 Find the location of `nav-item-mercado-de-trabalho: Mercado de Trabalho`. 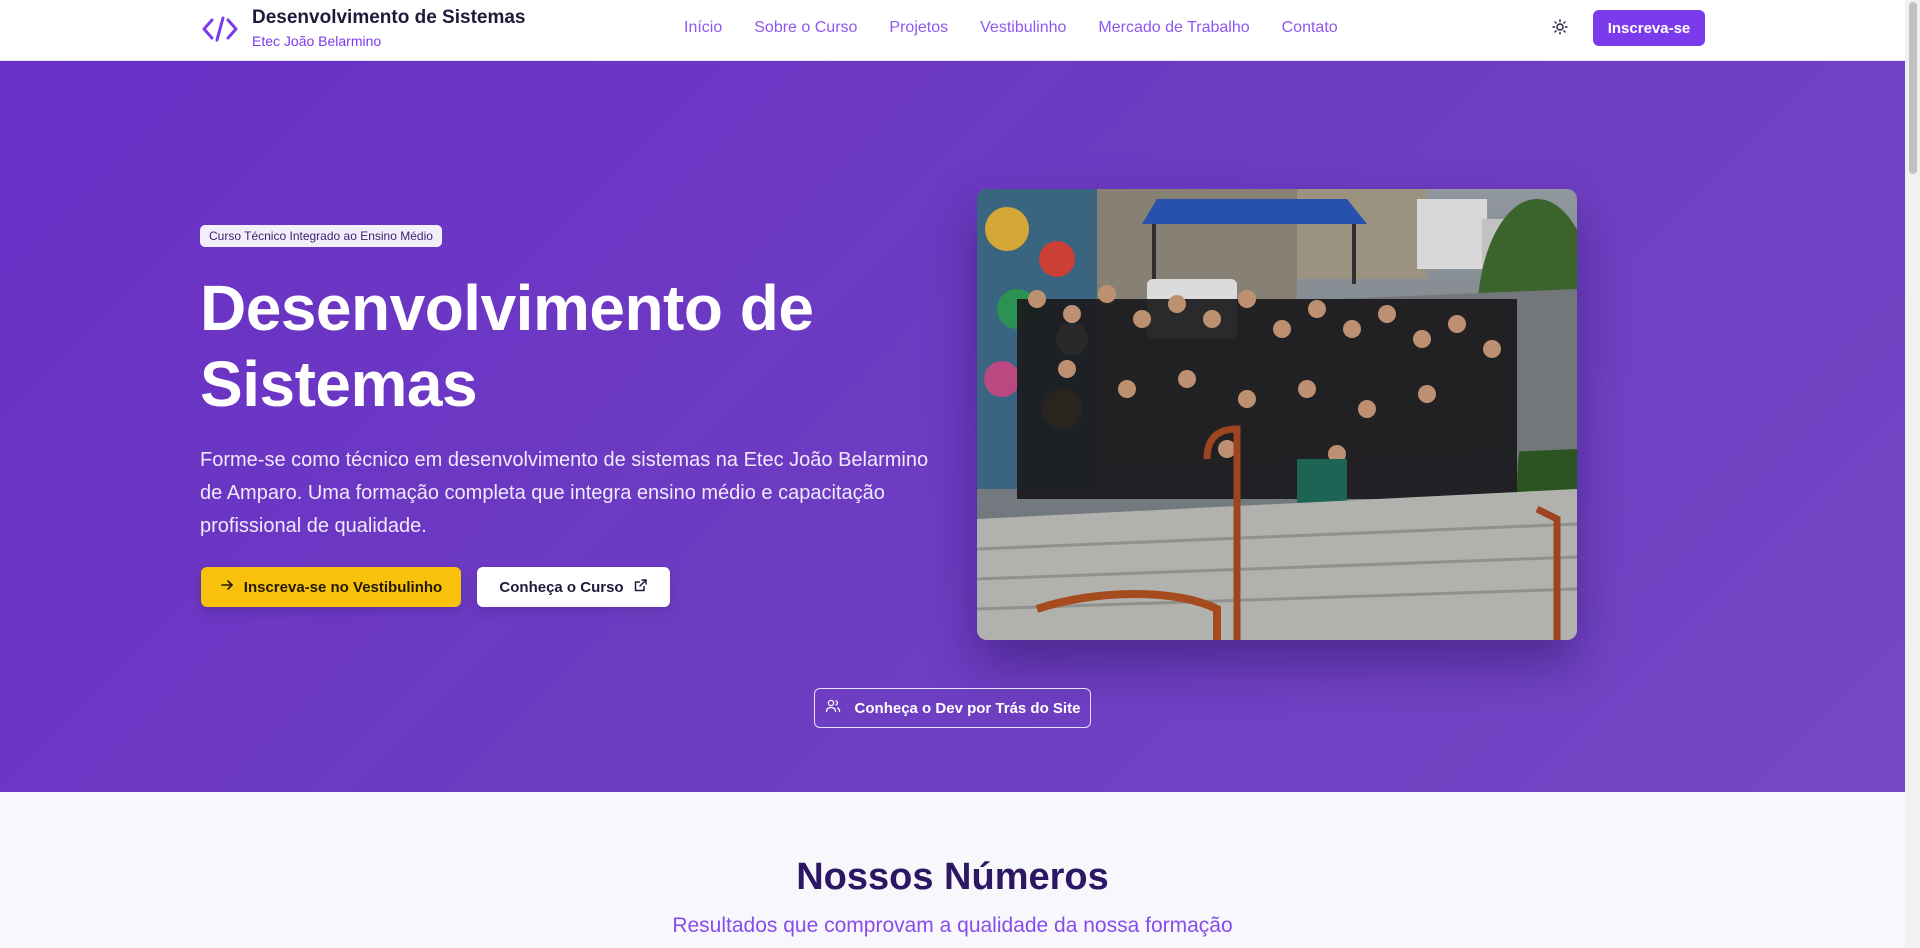

nav-item-mercado-de-trabalho: Mercado de Trabalho is located at coordinates (1173, 28).